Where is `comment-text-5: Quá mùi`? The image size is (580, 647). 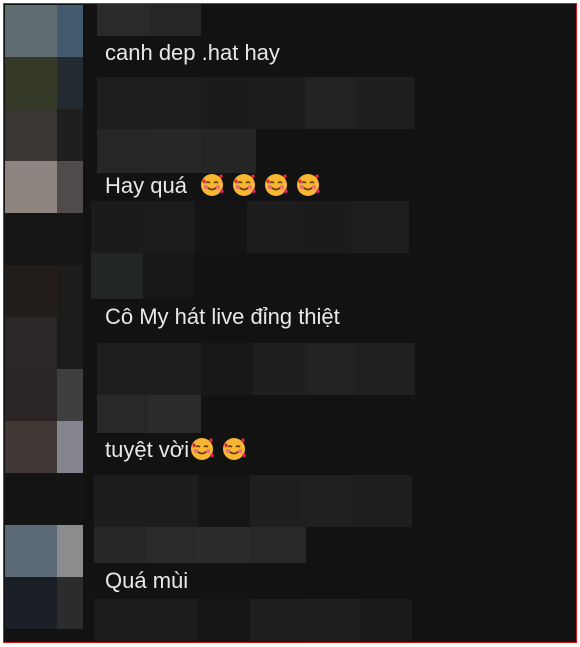
comment-text-5: Quá mùi is located at coordinates (147, 580).